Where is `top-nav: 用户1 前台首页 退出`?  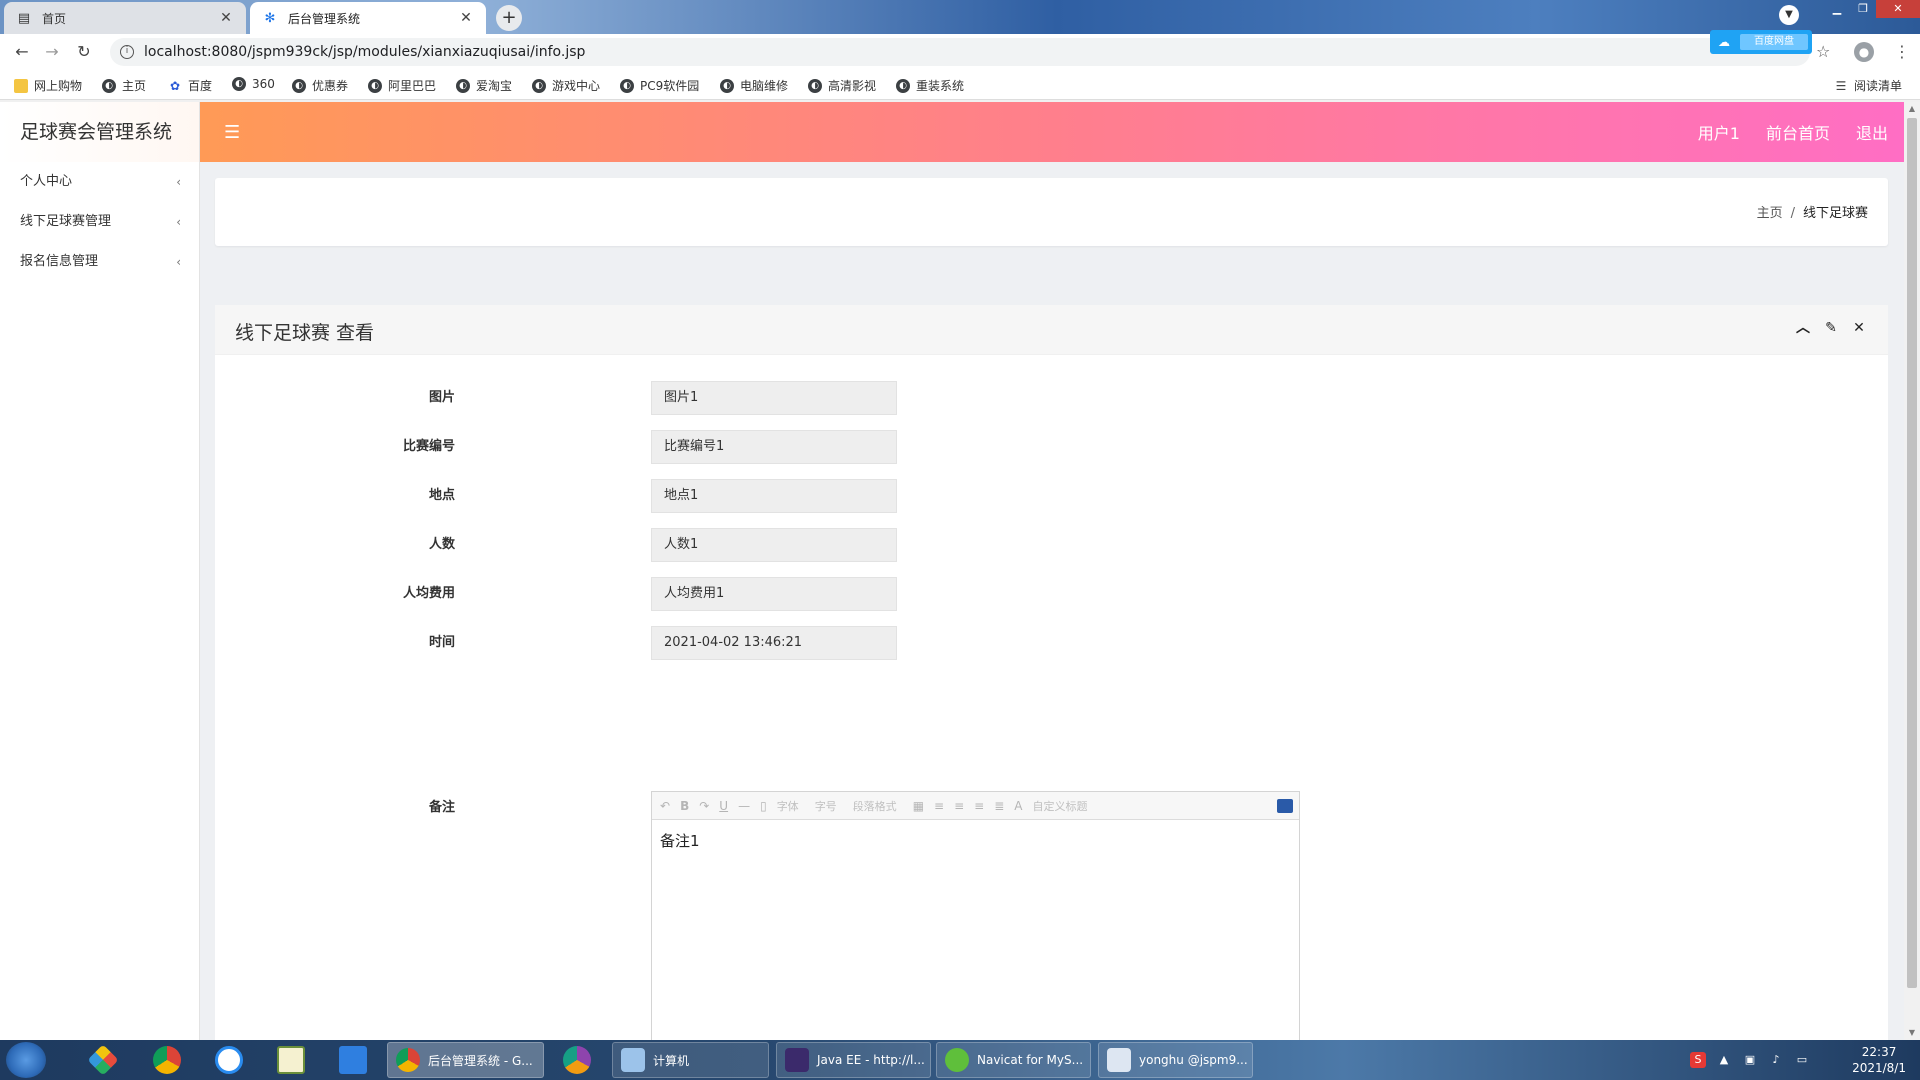
top-nav: 用户1 前台首页 退出 is located at coordinates (1780, 132).